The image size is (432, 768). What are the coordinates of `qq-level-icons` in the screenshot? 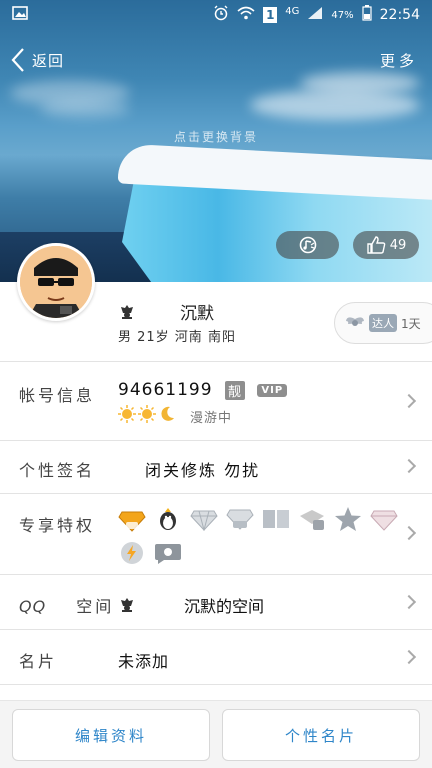 It's located at (147, 414).